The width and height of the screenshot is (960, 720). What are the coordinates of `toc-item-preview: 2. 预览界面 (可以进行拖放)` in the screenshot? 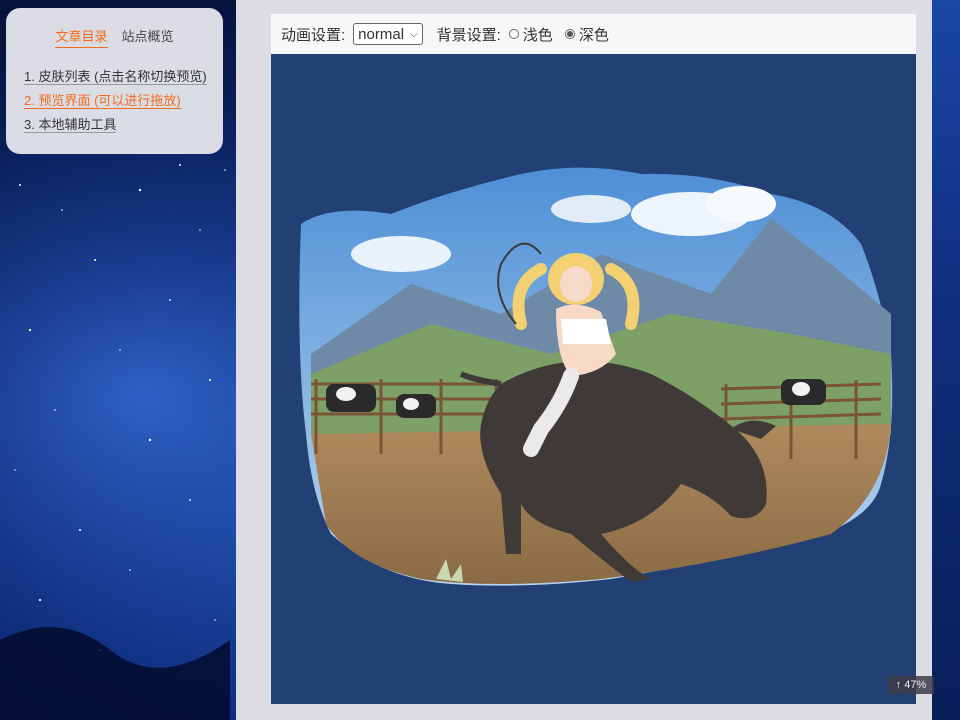 It's located at (123, 99).